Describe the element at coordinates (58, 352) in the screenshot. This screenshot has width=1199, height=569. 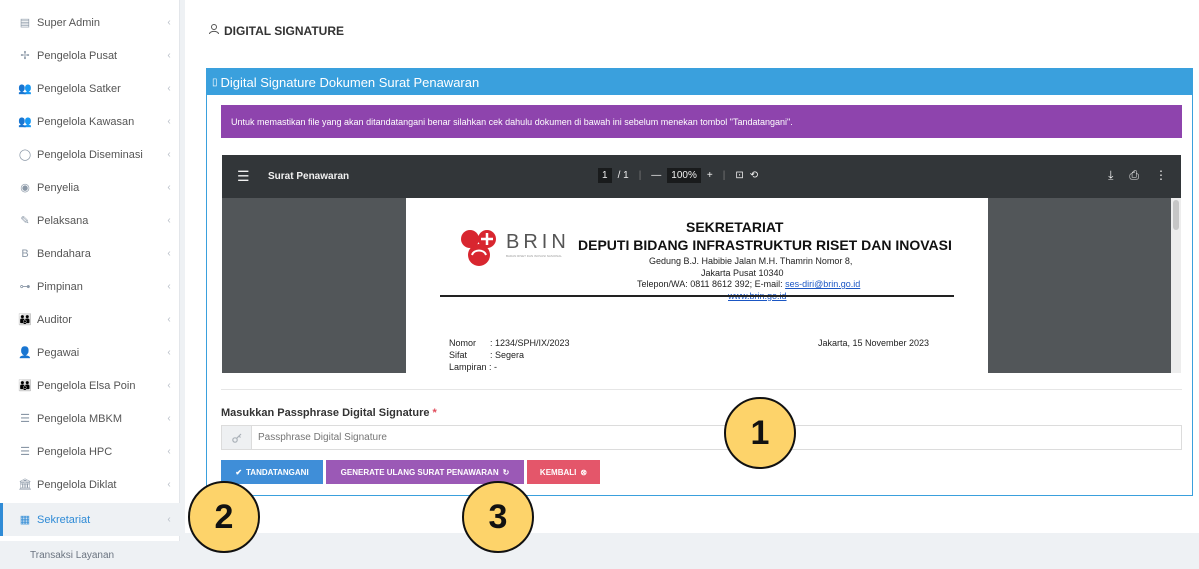
I see `sidebar-item-label: Pegawai` at that location.